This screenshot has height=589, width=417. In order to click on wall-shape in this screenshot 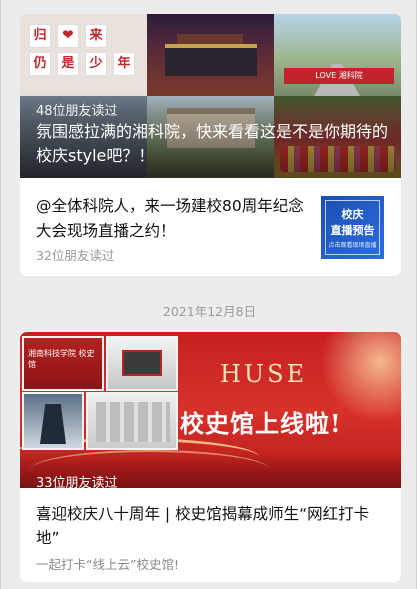, I will do `click(133, 422)`.